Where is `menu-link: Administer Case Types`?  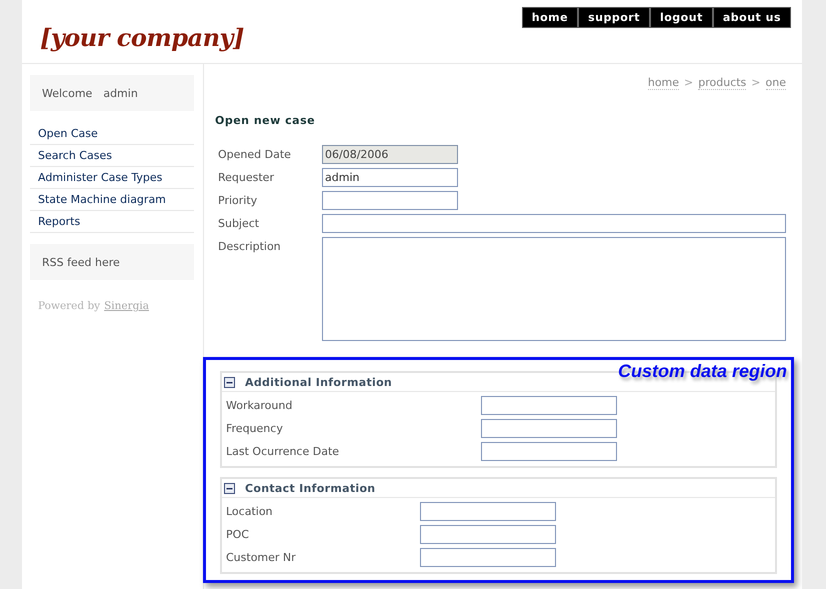
menu-link: Administer Case Types is located at coordinates (100, 177).